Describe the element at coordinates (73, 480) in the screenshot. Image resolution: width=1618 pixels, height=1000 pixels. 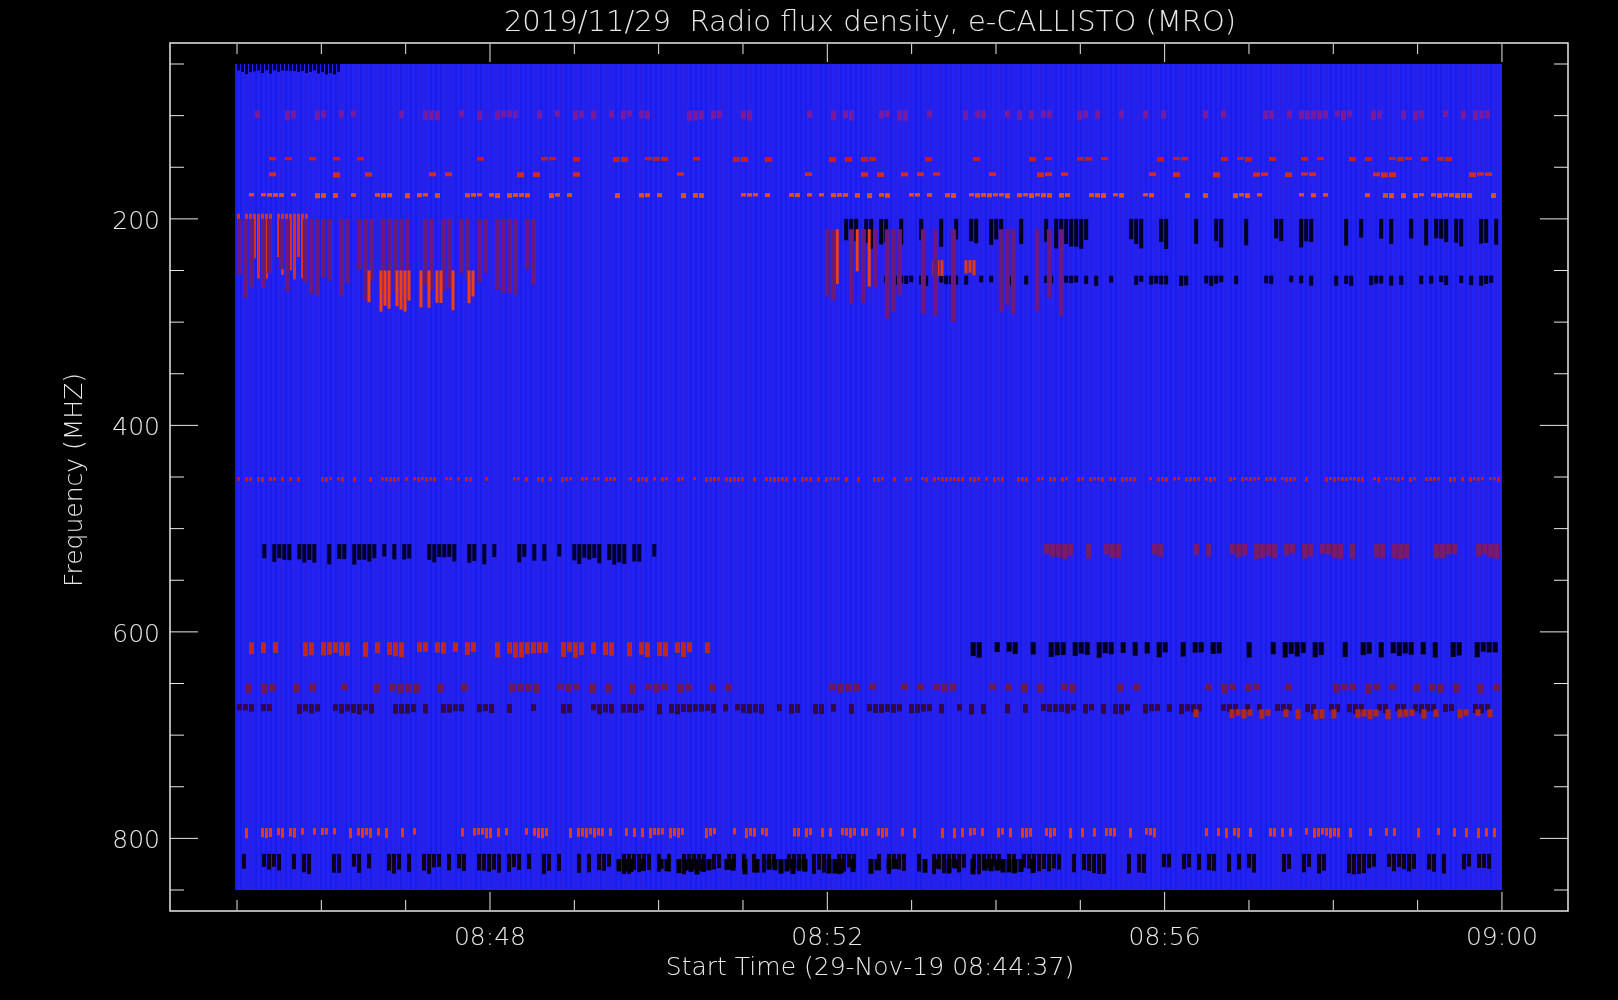
I see `y-axis-label: Frequency (MHZ)` at that location.